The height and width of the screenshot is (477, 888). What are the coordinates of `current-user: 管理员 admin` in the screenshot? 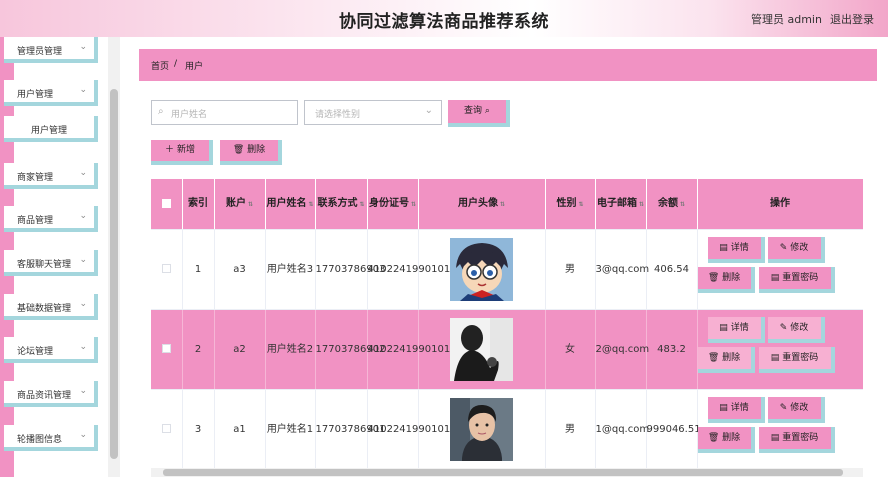 It's located at (786, 19).